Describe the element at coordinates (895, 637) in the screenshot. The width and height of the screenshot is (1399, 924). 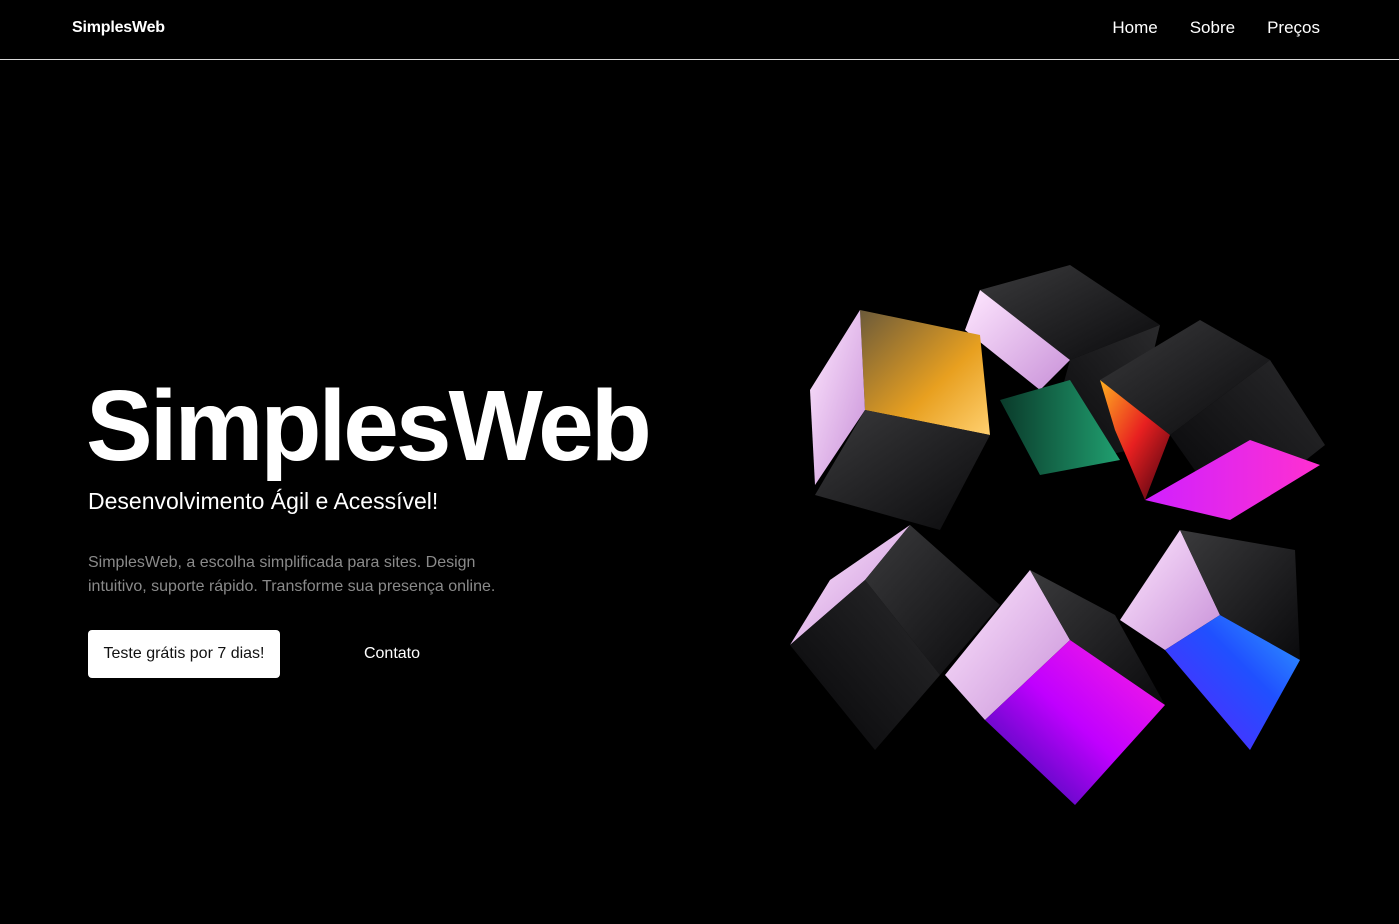
I see `cube-bottom-left` at that location.